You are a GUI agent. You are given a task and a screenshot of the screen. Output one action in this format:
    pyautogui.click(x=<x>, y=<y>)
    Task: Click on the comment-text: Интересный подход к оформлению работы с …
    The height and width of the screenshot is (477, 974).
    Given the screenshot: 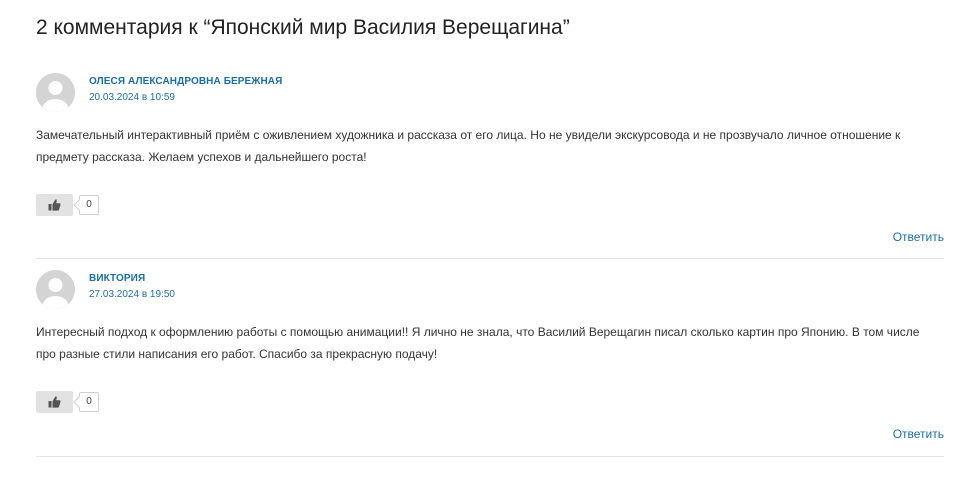 What is the action you would take?
    pyautogui.click(x=478, y=343)
    